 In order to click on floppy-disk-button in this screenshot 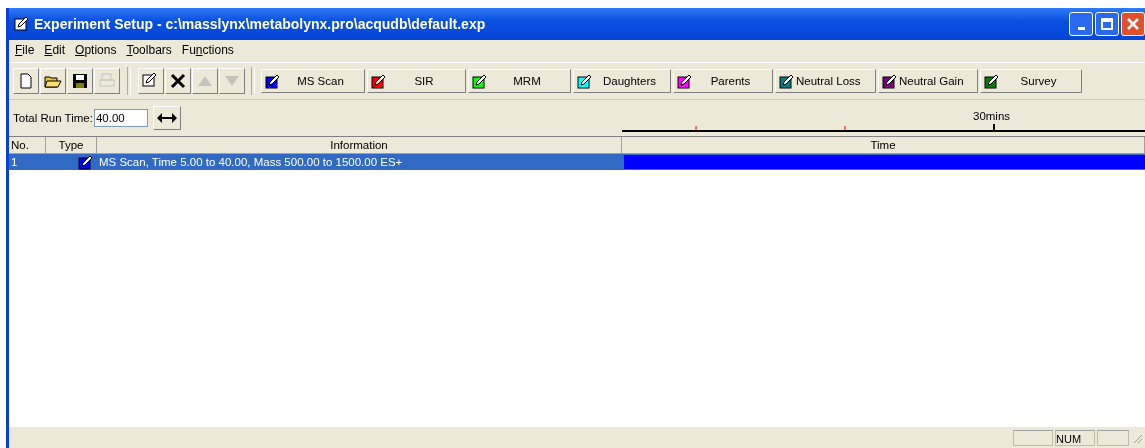, I will do `click(80, 81)`.